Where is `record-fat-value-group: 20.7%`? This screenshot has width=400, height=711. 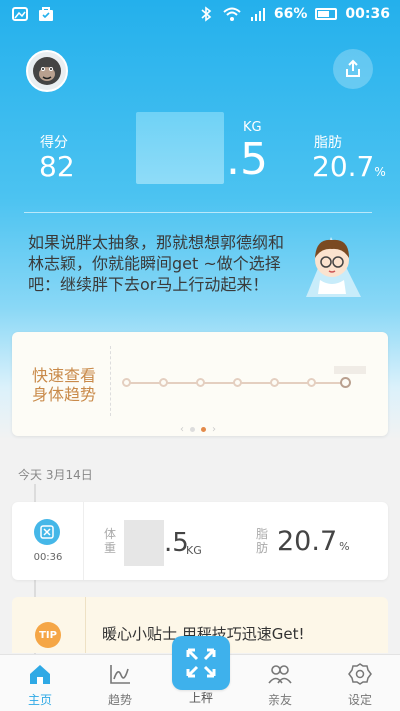
record-fat-value-group: 20.7% is located at coordinates (313, 541).